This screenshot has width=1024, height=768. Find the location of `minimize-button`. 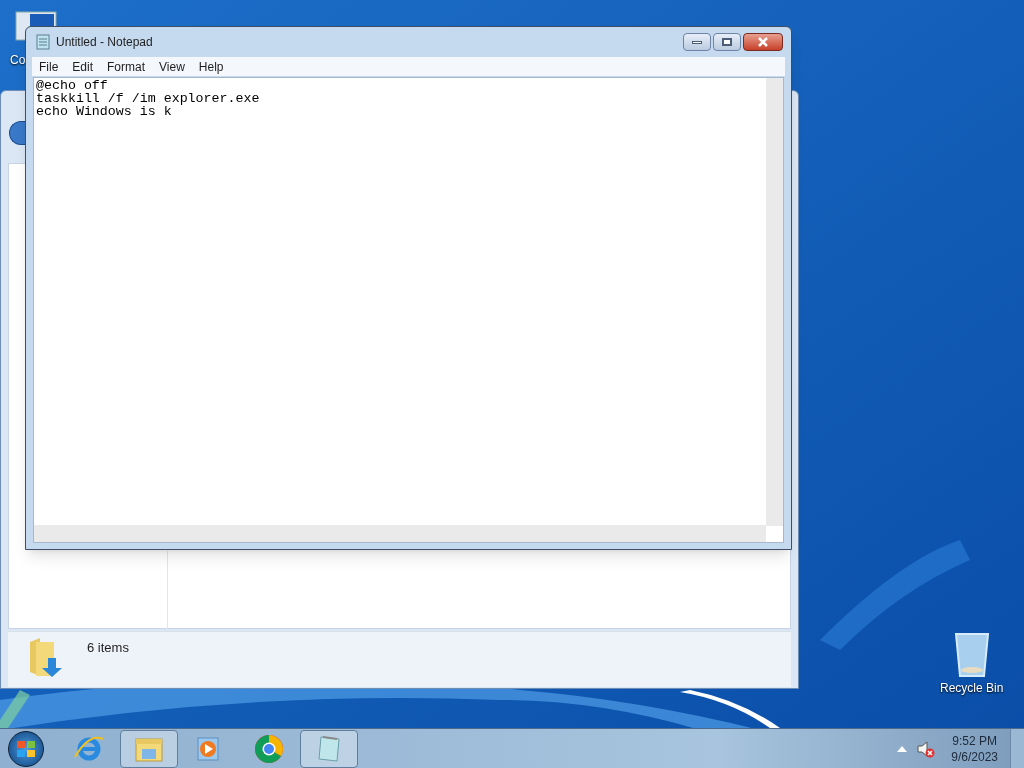

minimize-button is located at coordinates (697, 42).